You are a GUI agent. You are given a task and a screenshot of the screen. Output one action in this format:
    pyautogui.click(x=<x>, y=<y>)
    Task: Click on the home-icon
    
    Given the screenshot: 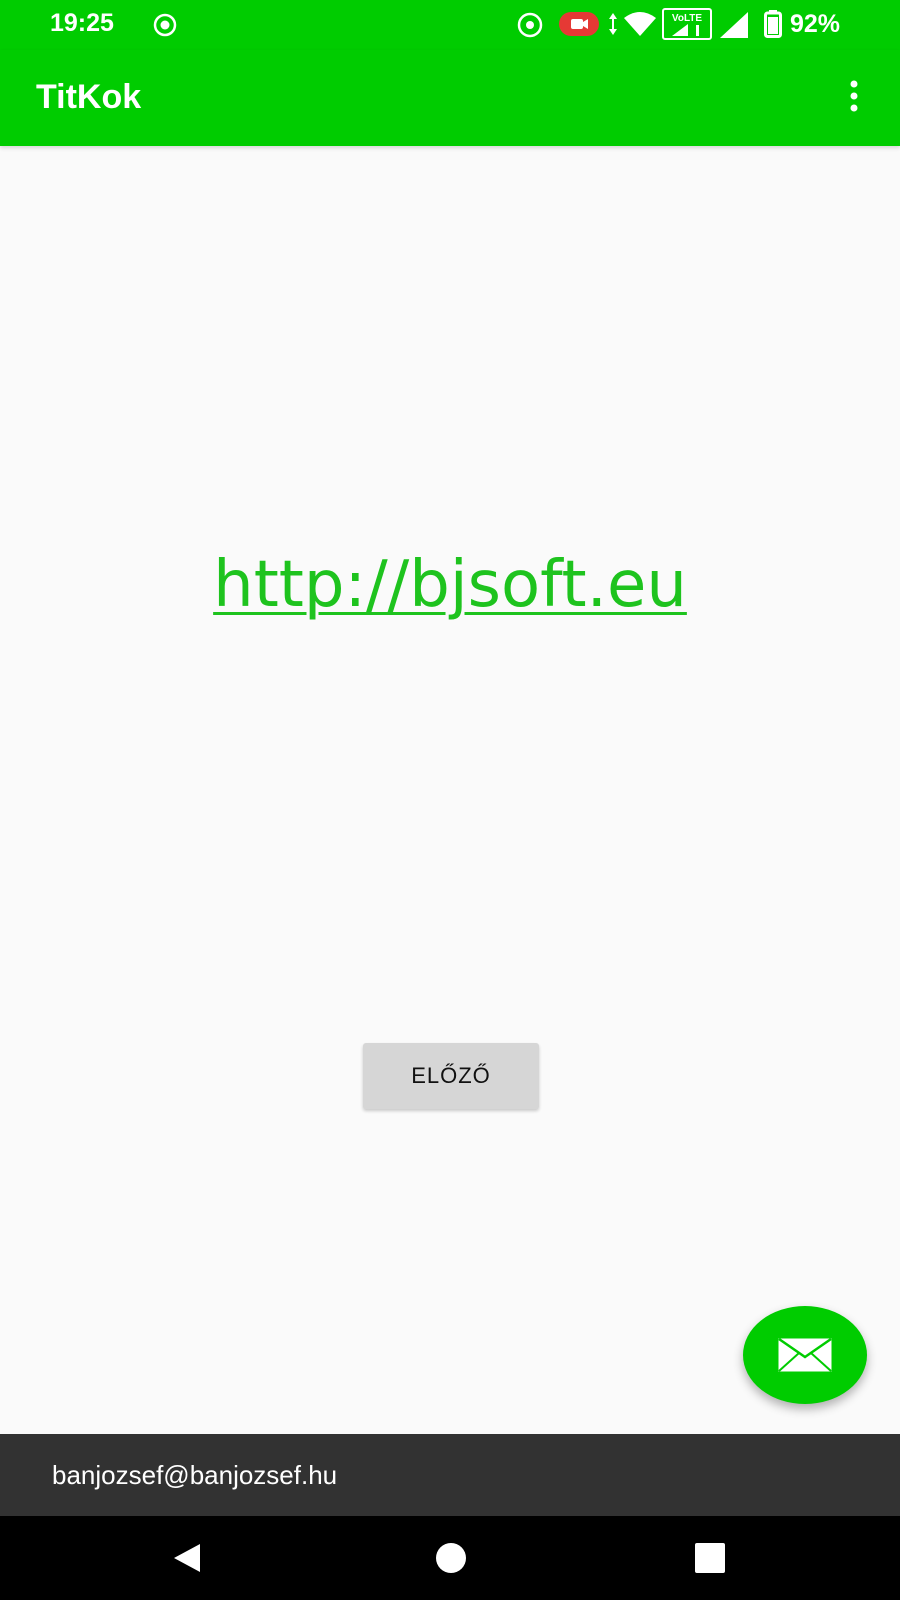 What is the action you would take?
    pyautogui.click(x=451, y=1558)
    